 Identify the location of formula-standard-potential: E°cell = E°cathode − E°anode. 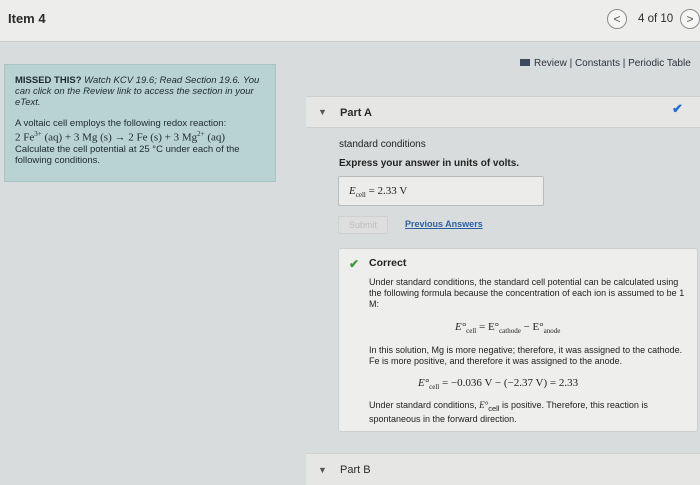
(508, 328).